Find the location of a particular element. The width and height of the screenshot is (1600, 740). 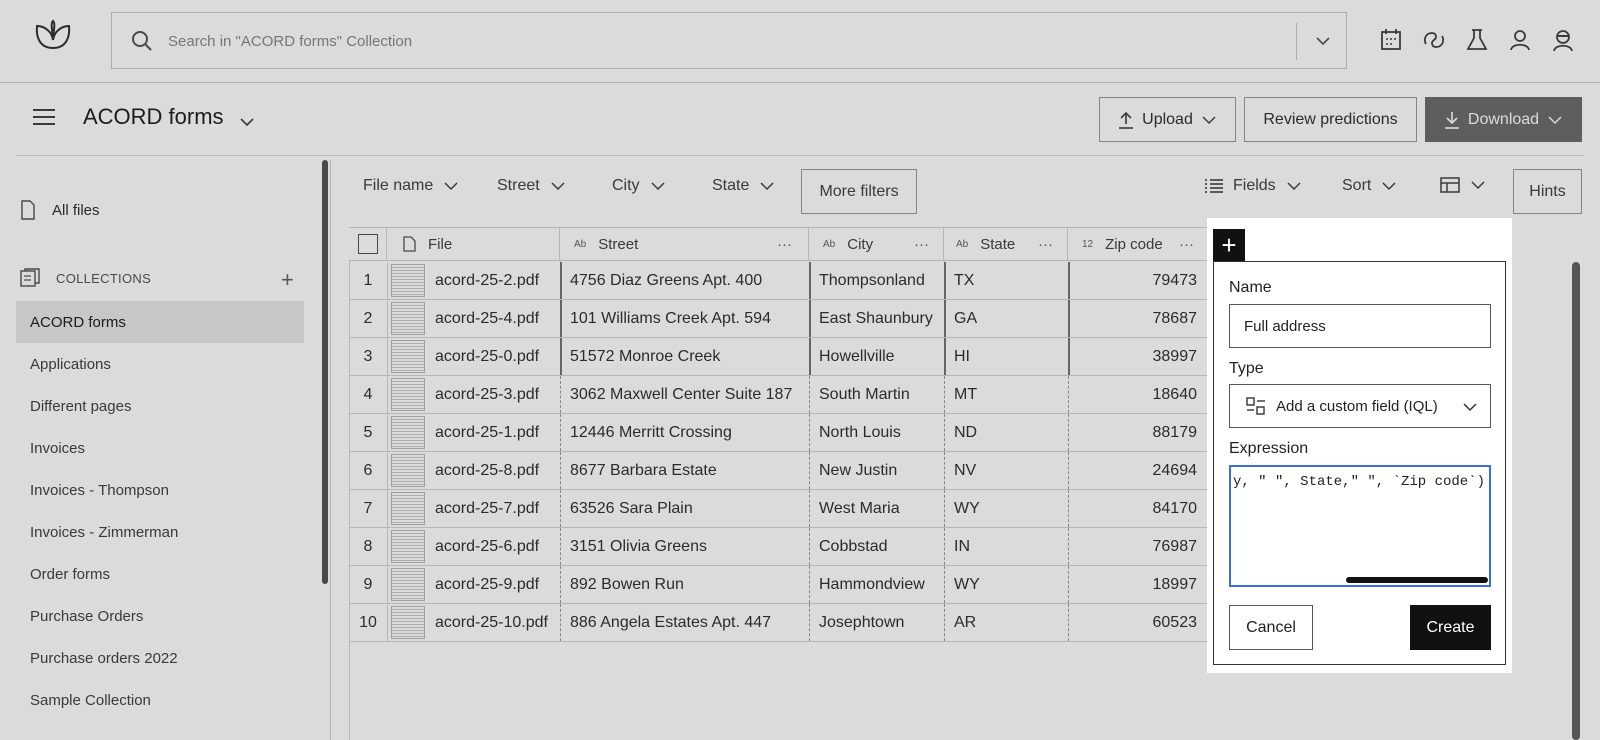

field-type-value: Add a custom field (IQL) is located at coordinates (1357, 406).